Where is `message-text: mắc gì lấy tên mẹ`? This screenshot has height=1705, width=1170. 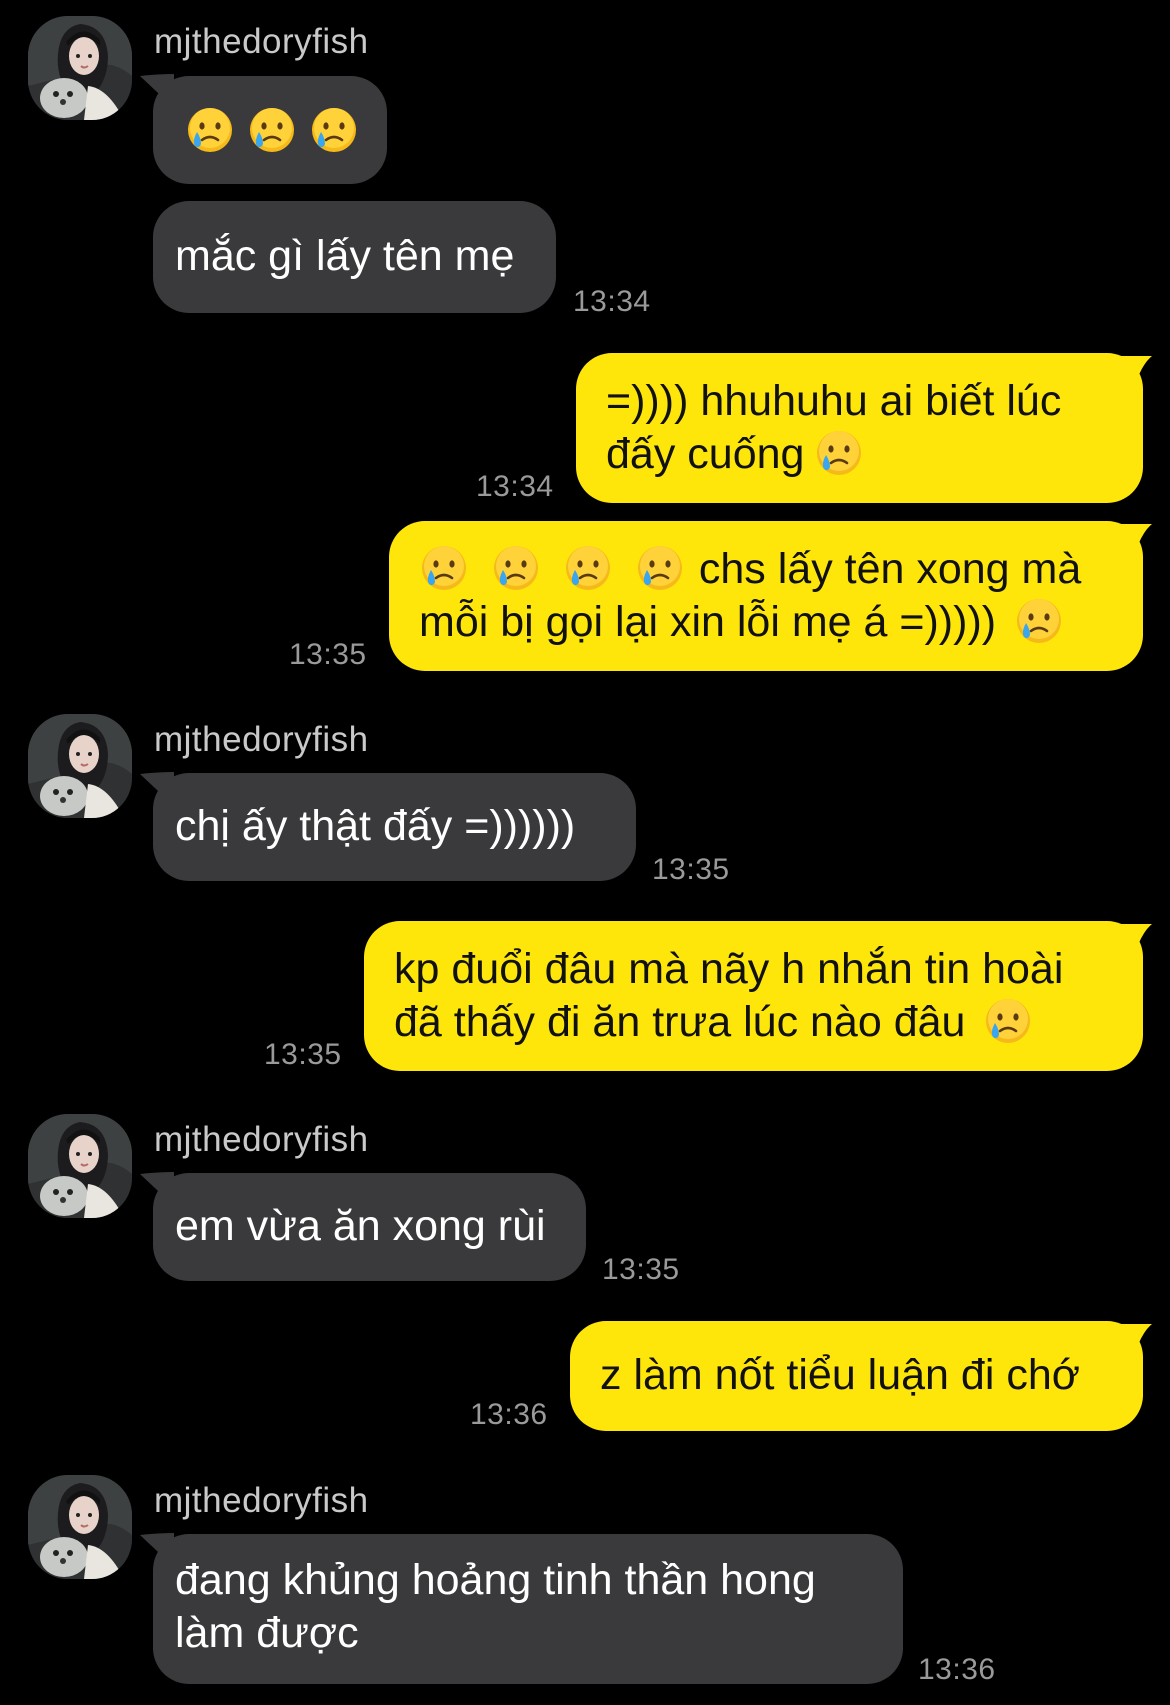
message-text: mắc gì lấy tên mẹ is located at coordinates (345, 256).